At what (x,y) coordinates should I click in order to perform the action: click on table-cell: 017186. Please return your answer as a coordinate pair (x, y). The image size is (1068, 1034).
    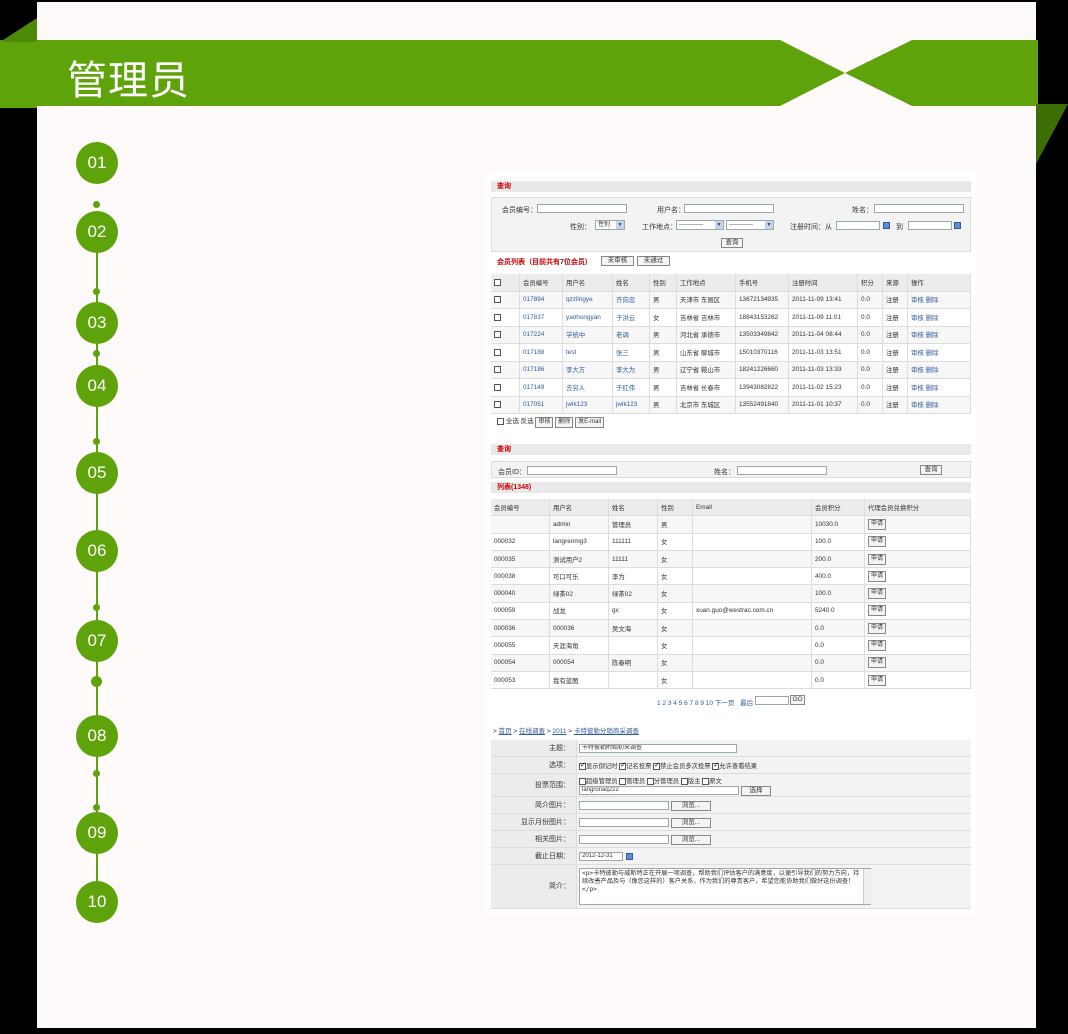
    Looking at the image, I should click on (541, 370).